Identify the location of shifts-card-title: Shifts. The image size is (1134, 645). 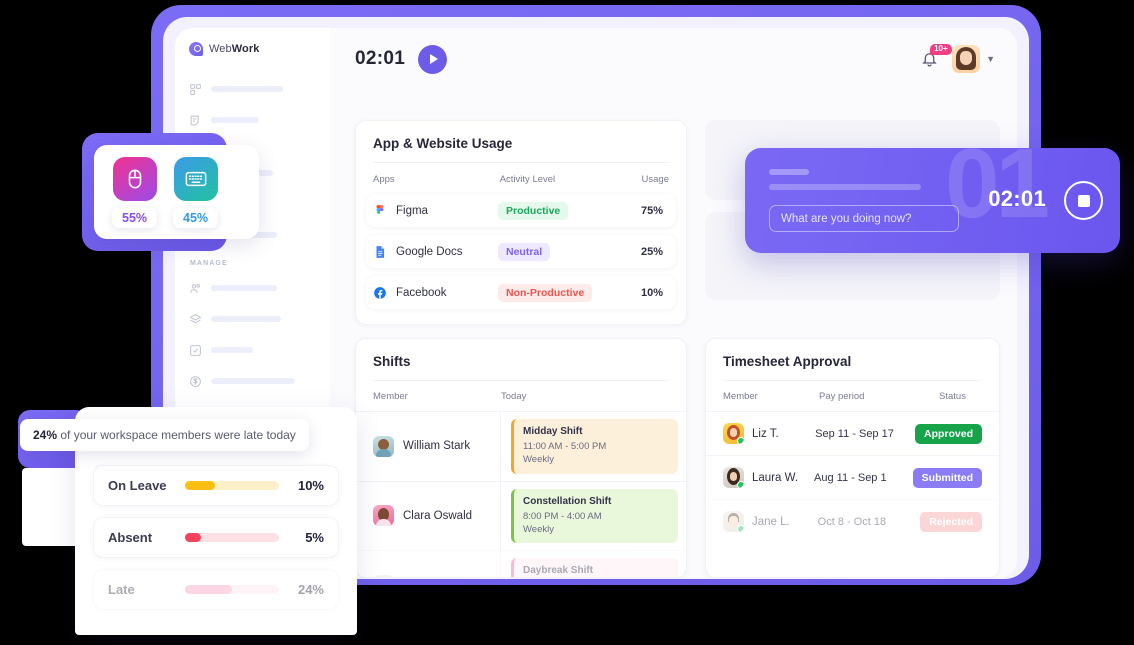
(392, 361).